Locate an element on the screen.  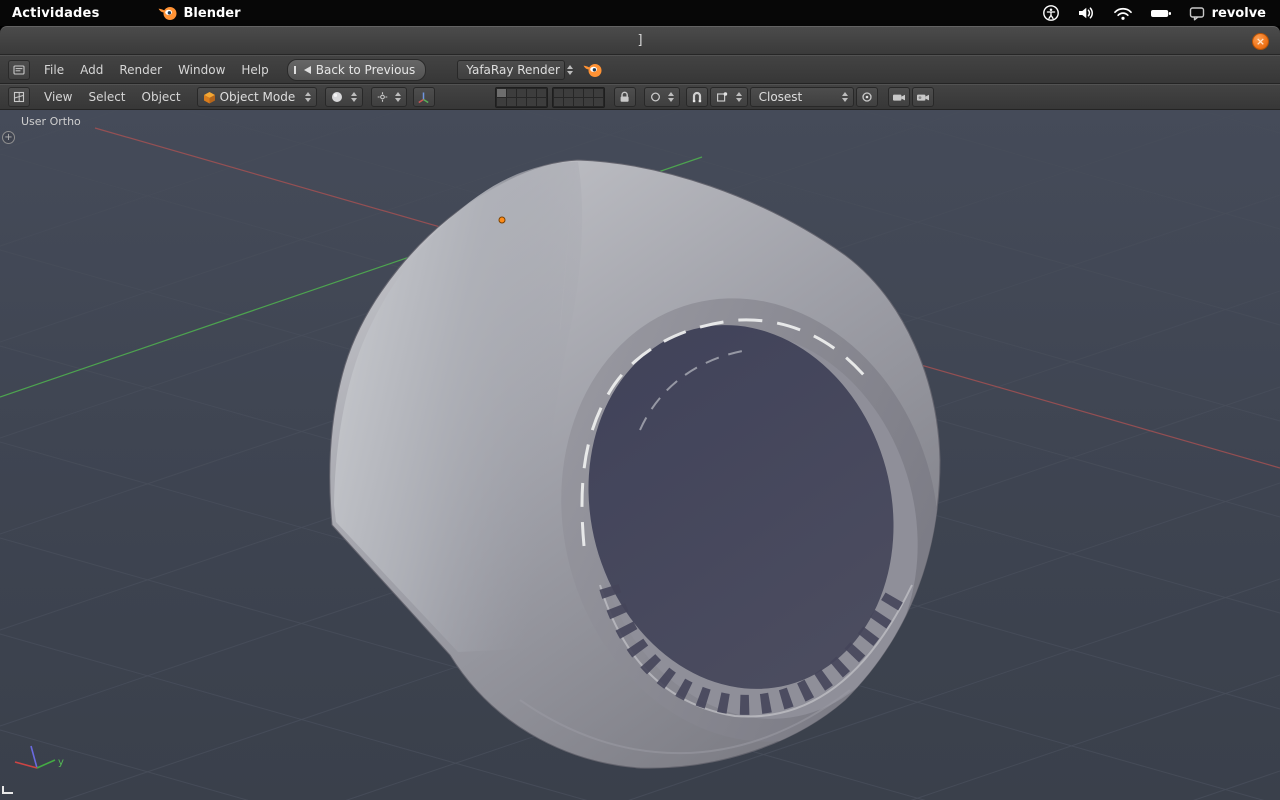
battery-icon is located at coordinates (1161, 13).